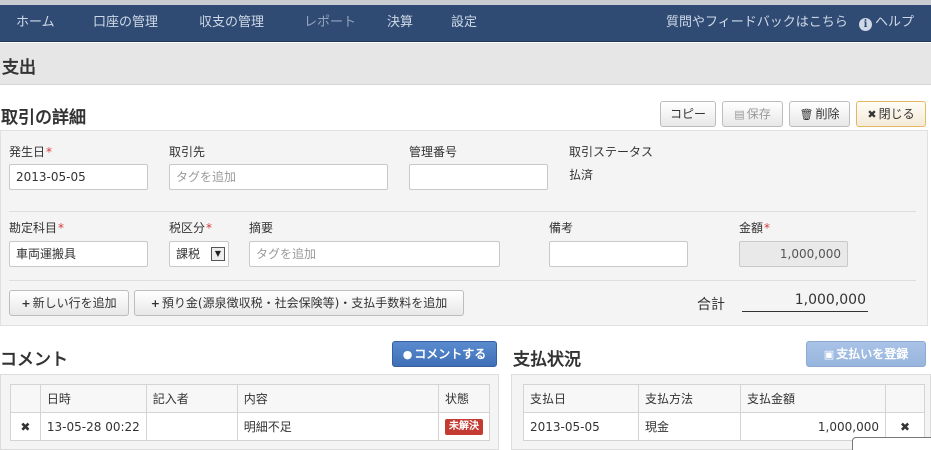 The image size is (931, 450). What do you see at coordinates (78, 254) in the screenshot?
I see `account-field: 車両運搬具` at bounding box center [78, 254].